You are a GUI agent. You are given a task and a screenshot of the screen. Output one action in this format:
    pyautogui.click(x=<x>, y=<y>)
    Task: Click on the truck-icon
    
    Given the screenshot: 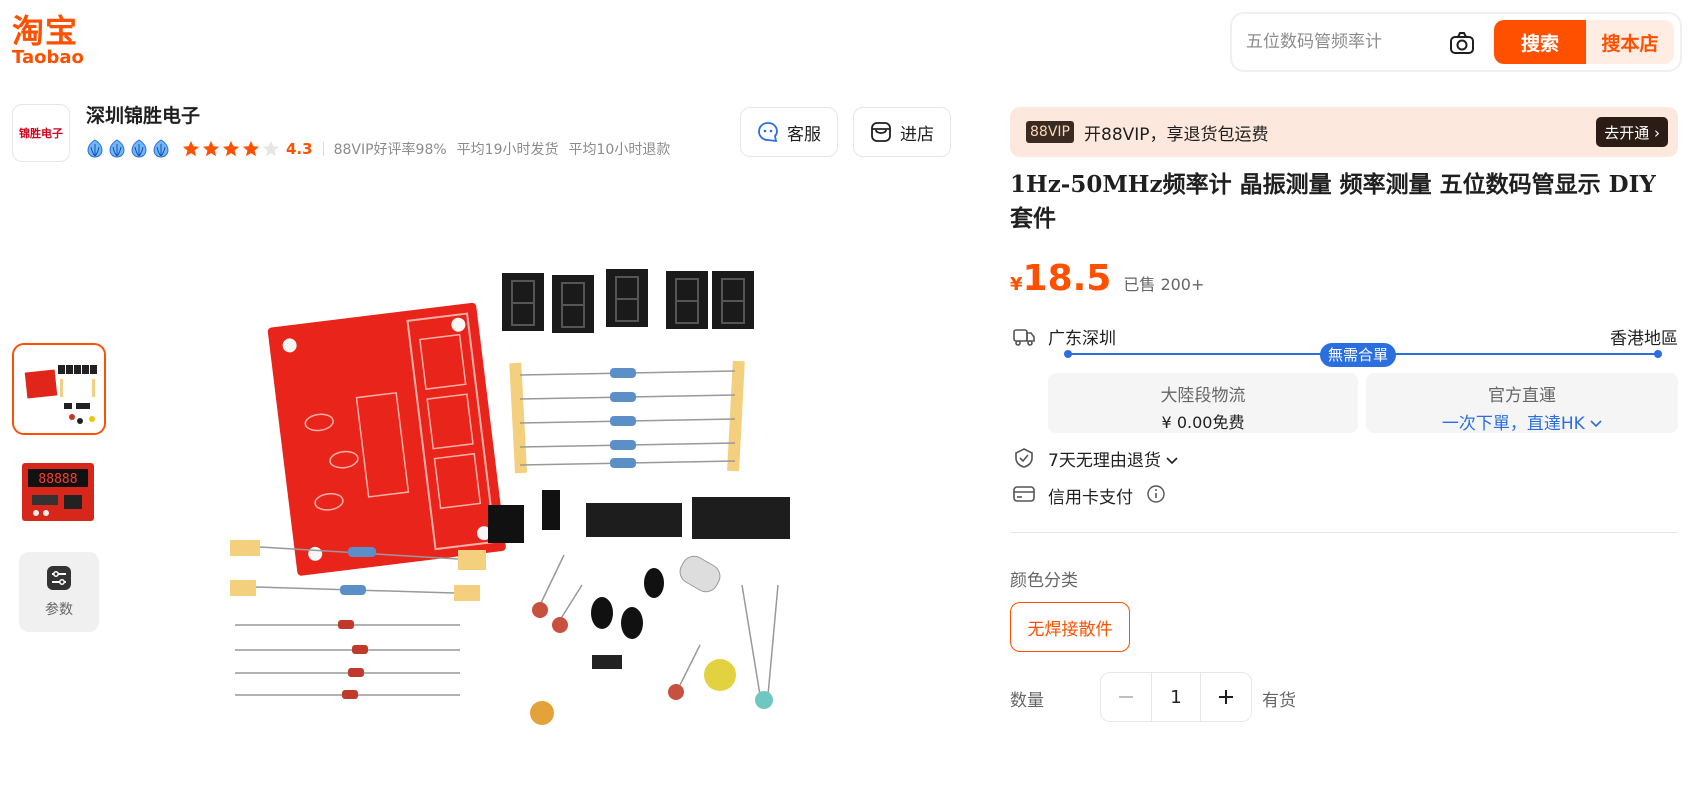 What is the action you would take?
    pyautogui.click(x=1024, y=337)
    